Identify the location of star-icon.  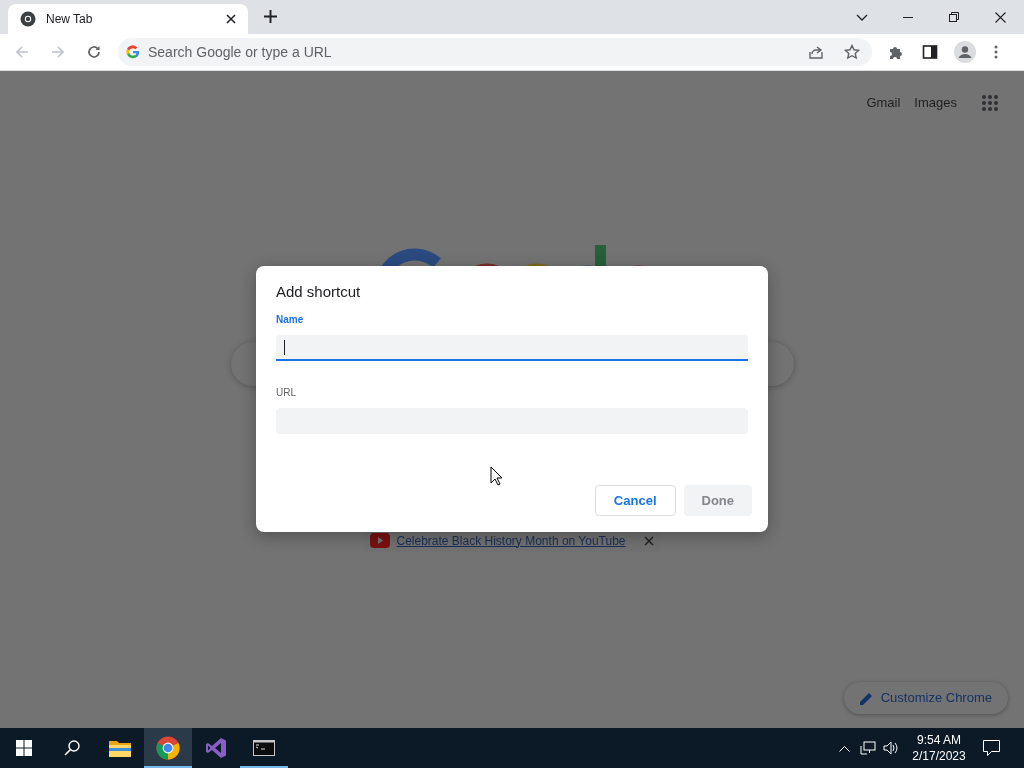
(852, 52).